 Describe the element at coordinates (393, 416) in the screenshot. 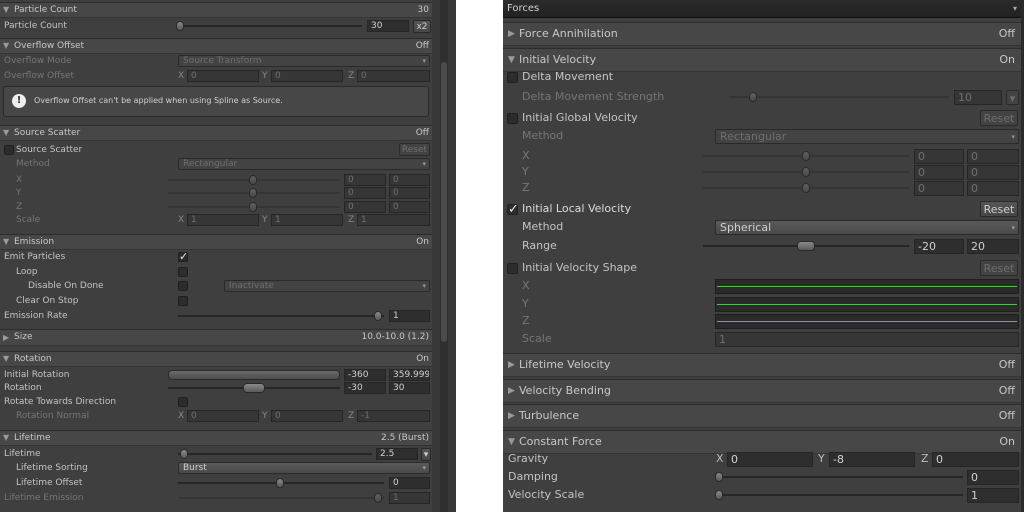

I see `normal-z-field: -1` at that location.